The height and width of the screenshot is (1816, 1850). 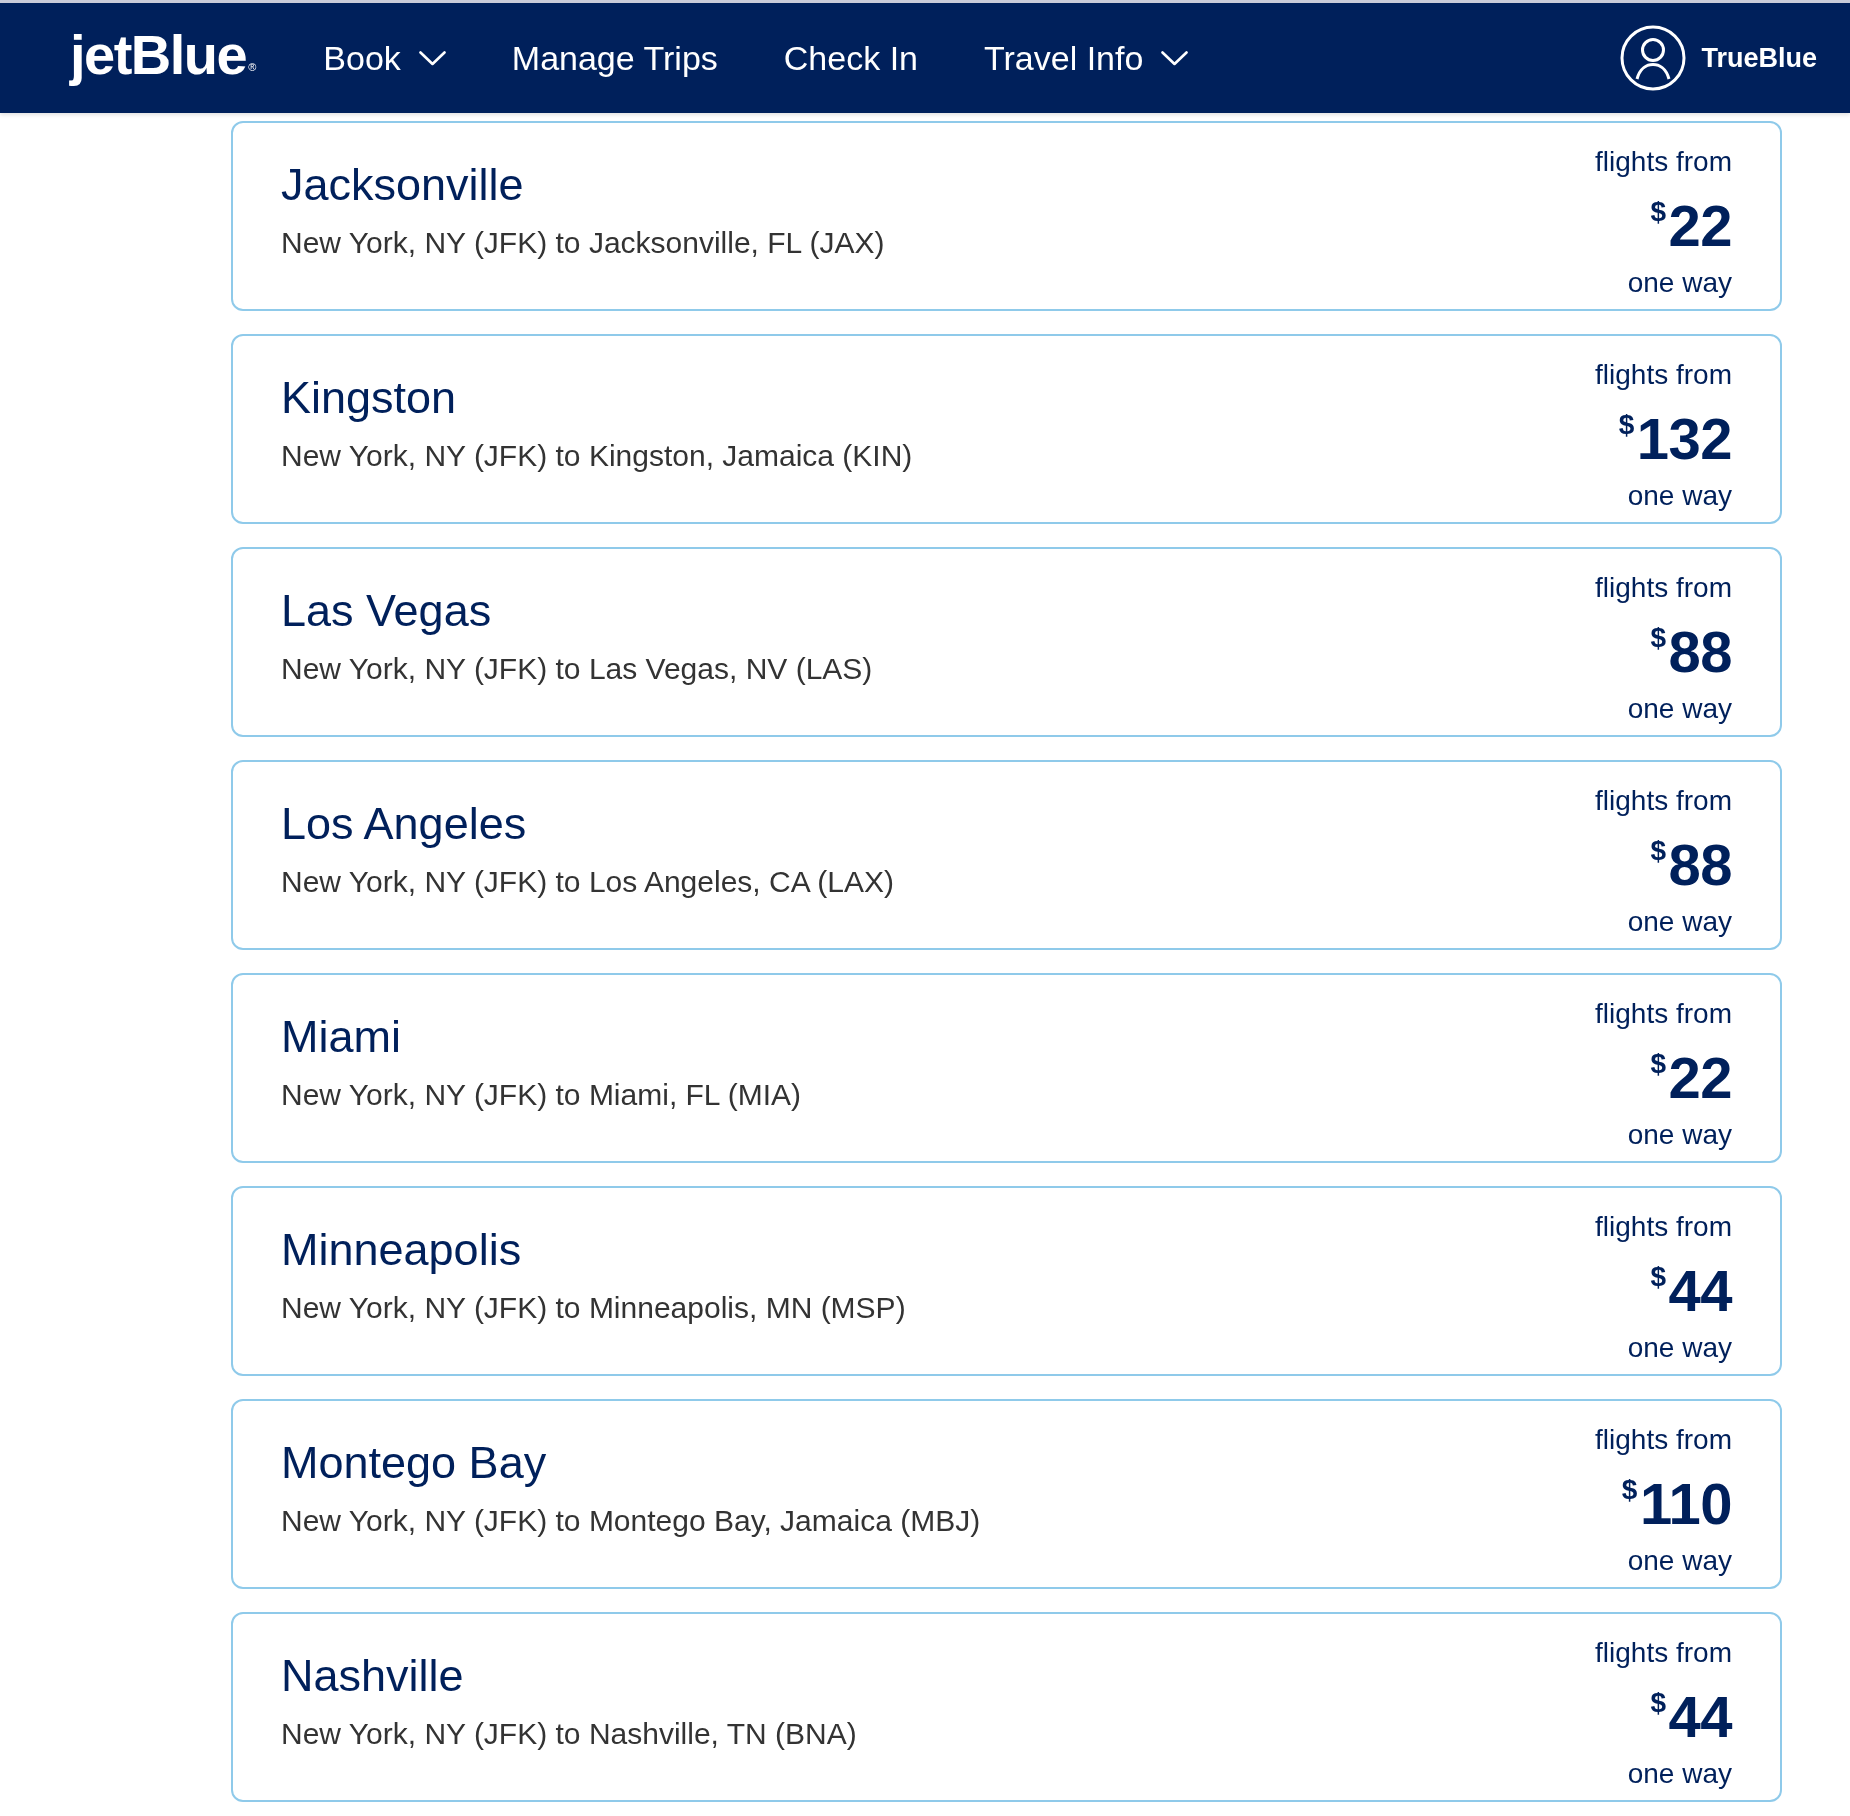 I want to click on route-text: New York, NY (JFK) to Kingston, Jamaica (KIN), so click(x=597, y=456).